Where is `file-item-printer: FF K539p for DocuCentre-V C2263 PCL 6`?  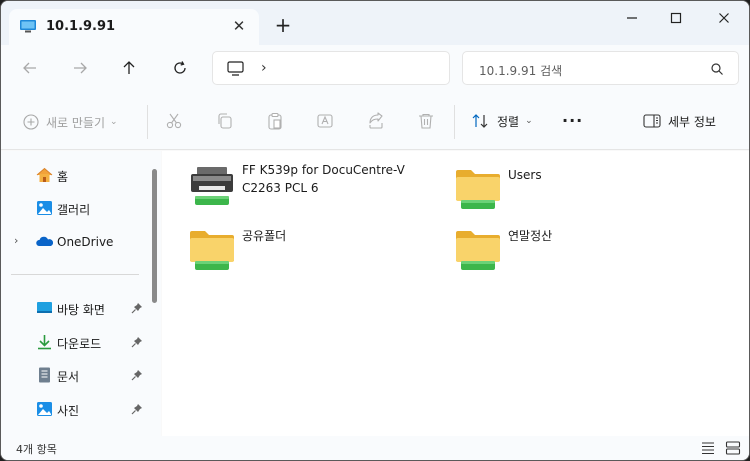 file-item-printer: FF K539p for DocuCentre-V C2263 PCL 6 is located at coordinates (304, 186).